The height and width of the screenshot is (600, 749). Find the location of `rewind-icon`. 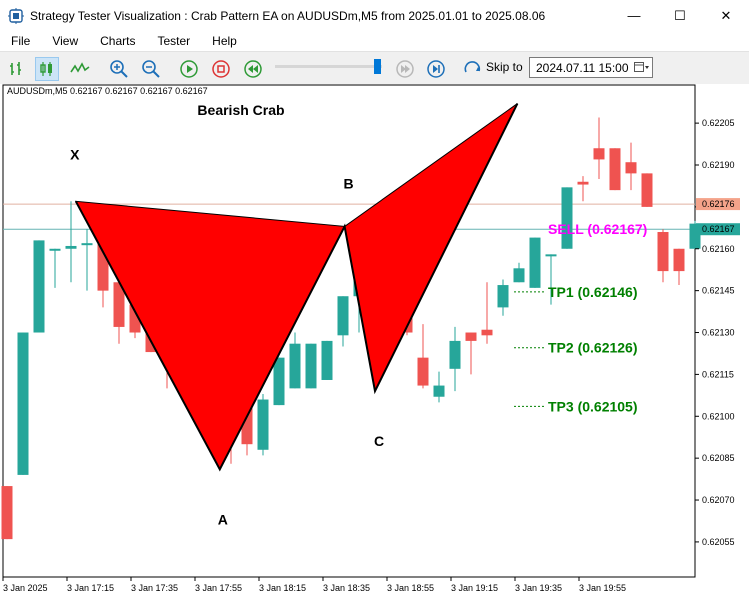

rewind-icon is located at coordinates (253, 69).